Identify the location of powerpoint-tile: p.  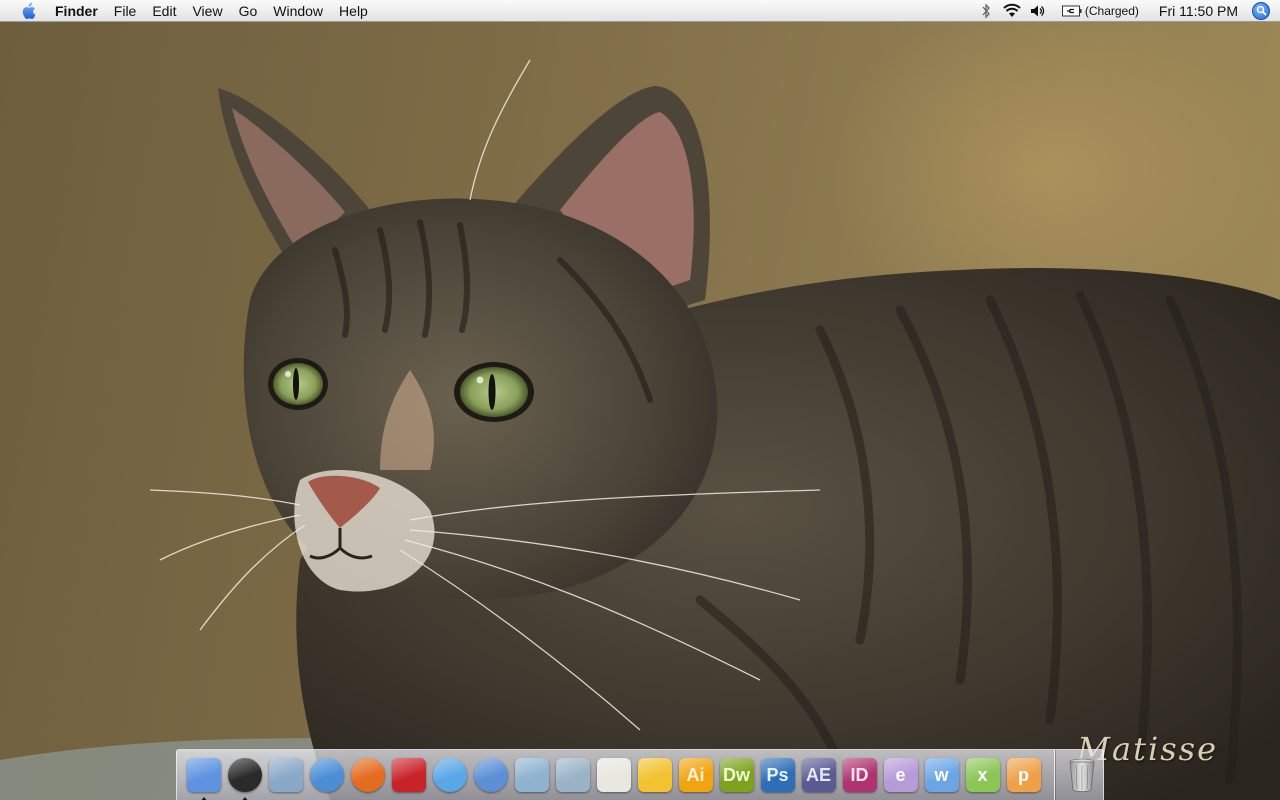
(1023, 775).